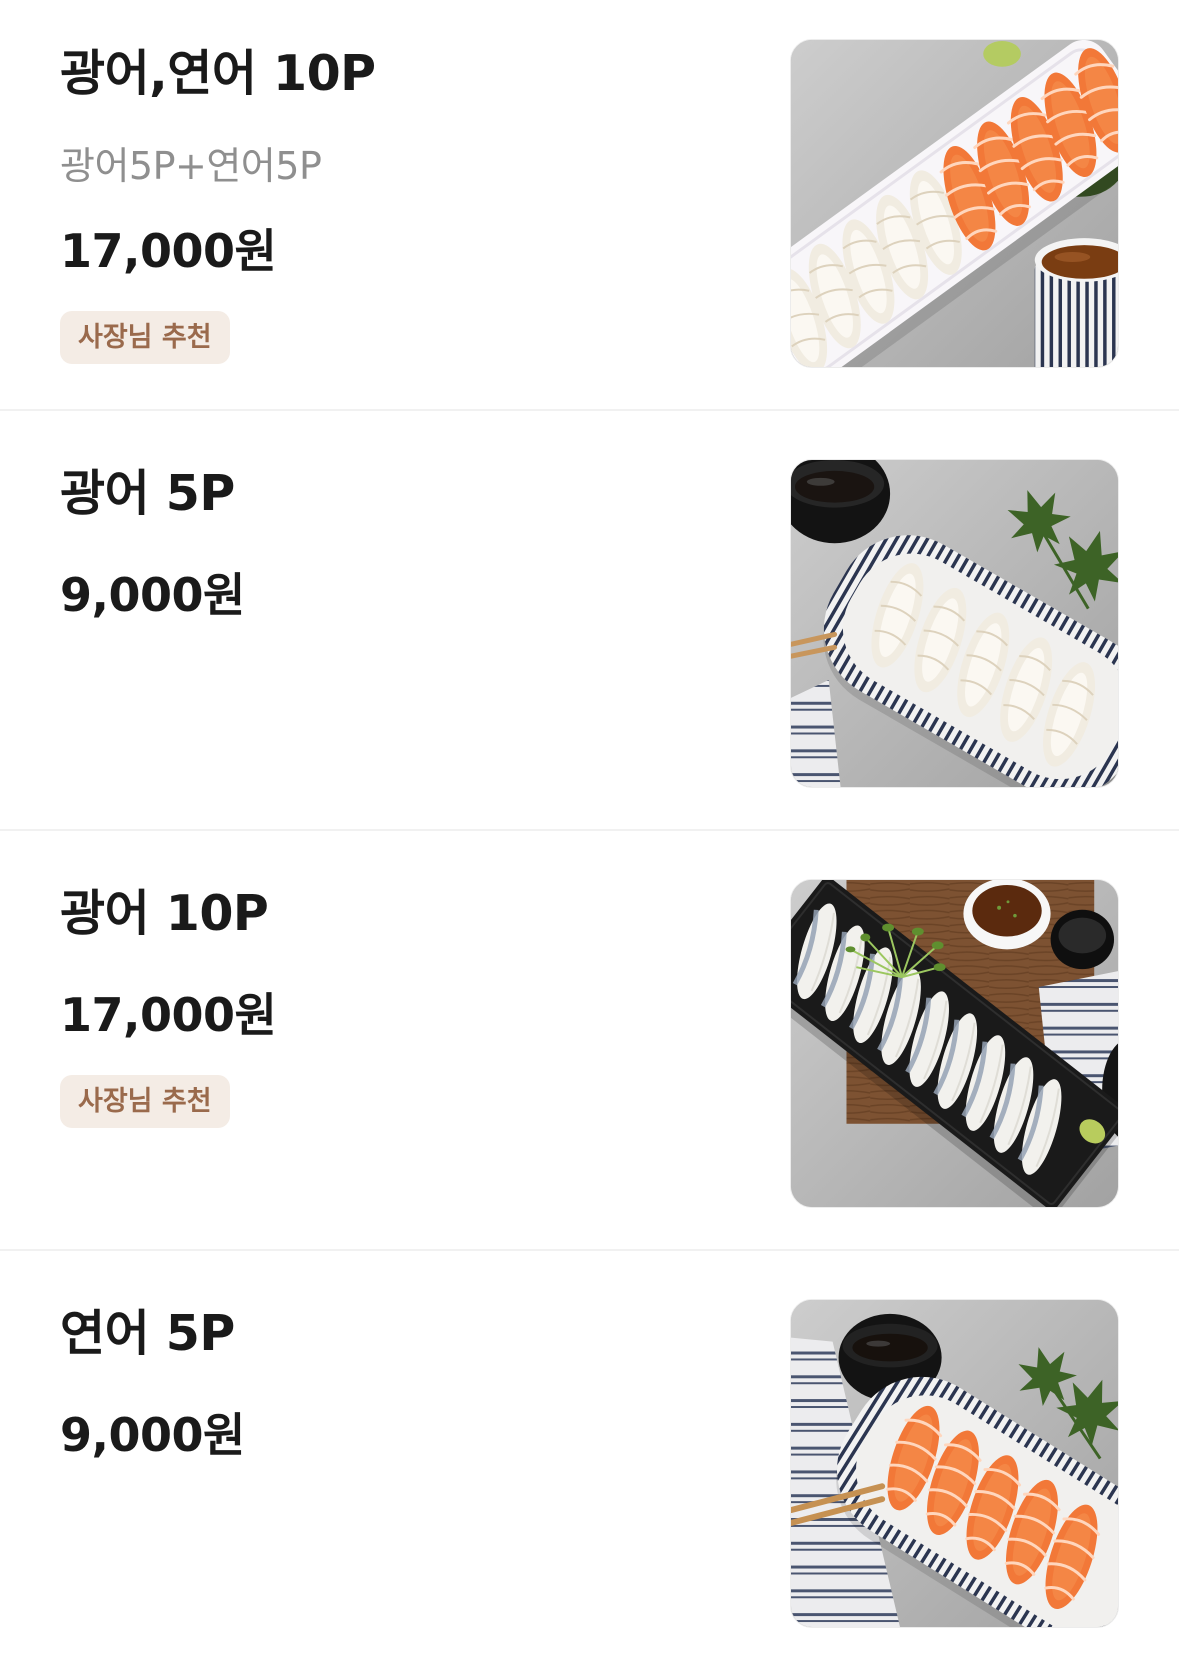  I want to click on sushi-platter-photo, so click(954, 203).